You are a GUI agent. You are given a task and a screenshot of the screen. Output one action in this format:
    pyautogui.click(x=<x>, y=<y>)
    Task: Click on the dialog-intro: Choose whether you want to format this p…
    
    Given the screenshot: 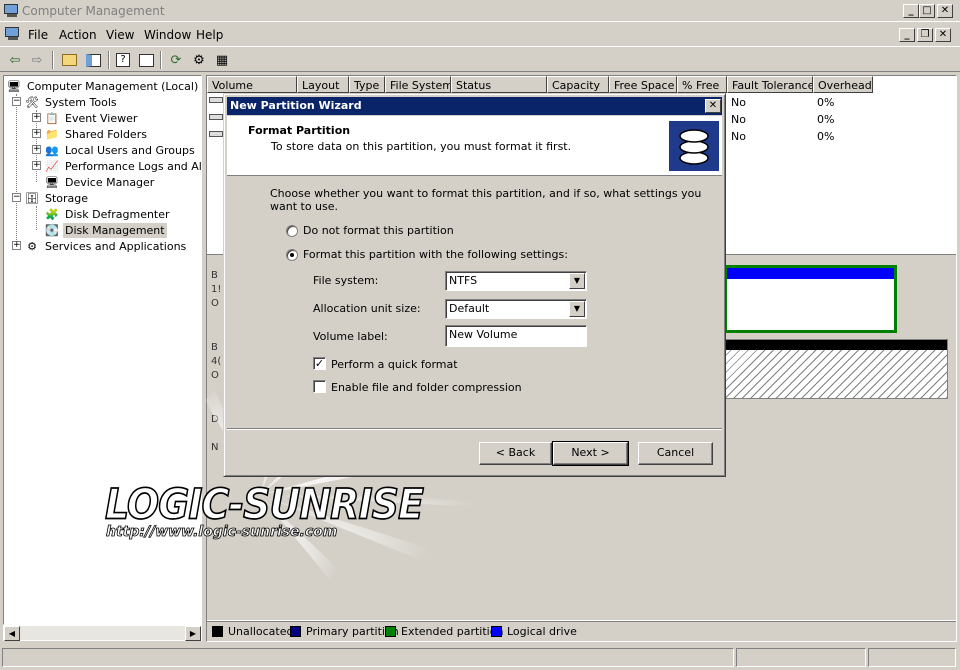 What is the action you would take?
    pyautogui.click(x=486, y=200)
    